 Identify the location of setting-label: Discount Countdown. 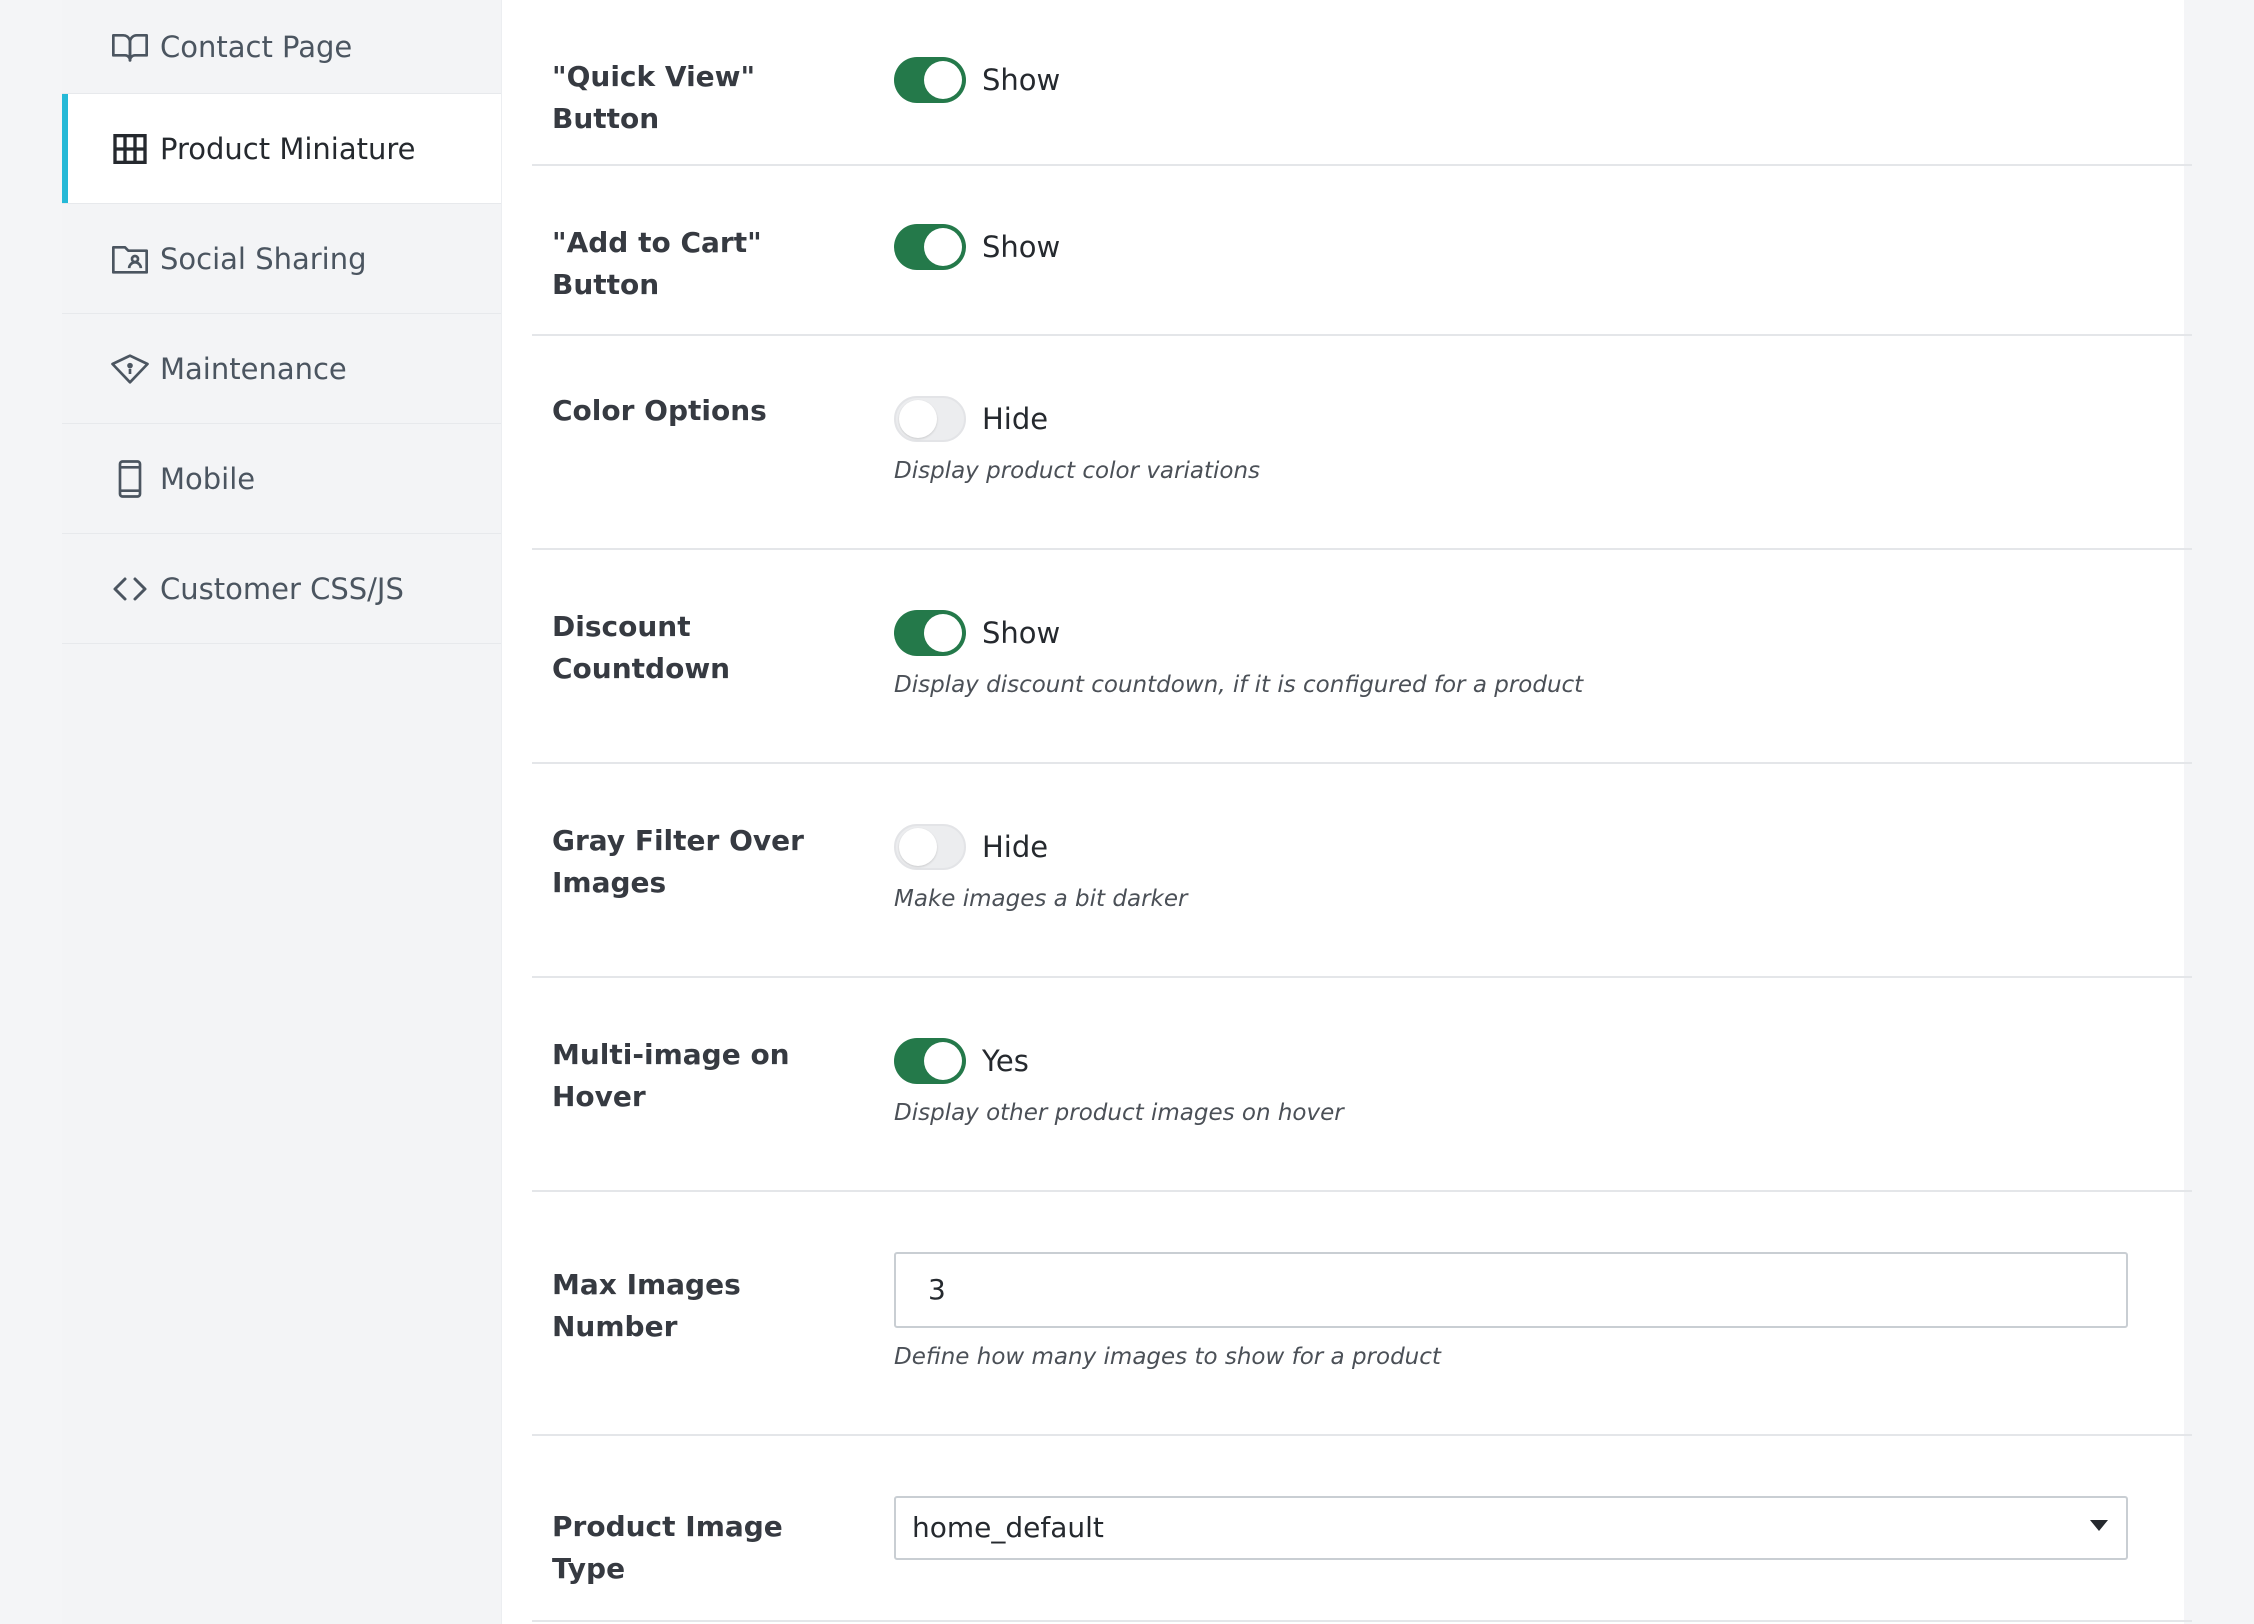
(641, 647).